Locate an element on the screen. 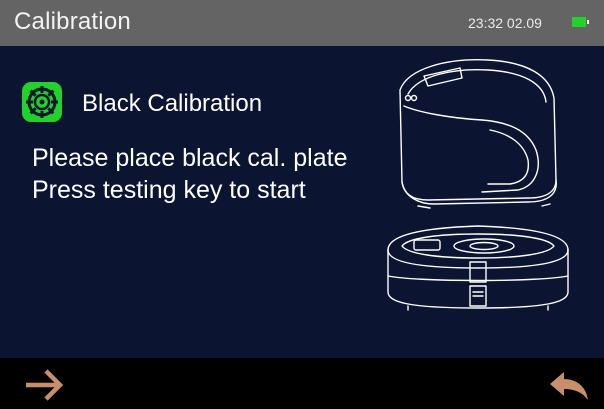 The image size is (604, 409). bottom-toolbar is located at coordinates (302, 383).